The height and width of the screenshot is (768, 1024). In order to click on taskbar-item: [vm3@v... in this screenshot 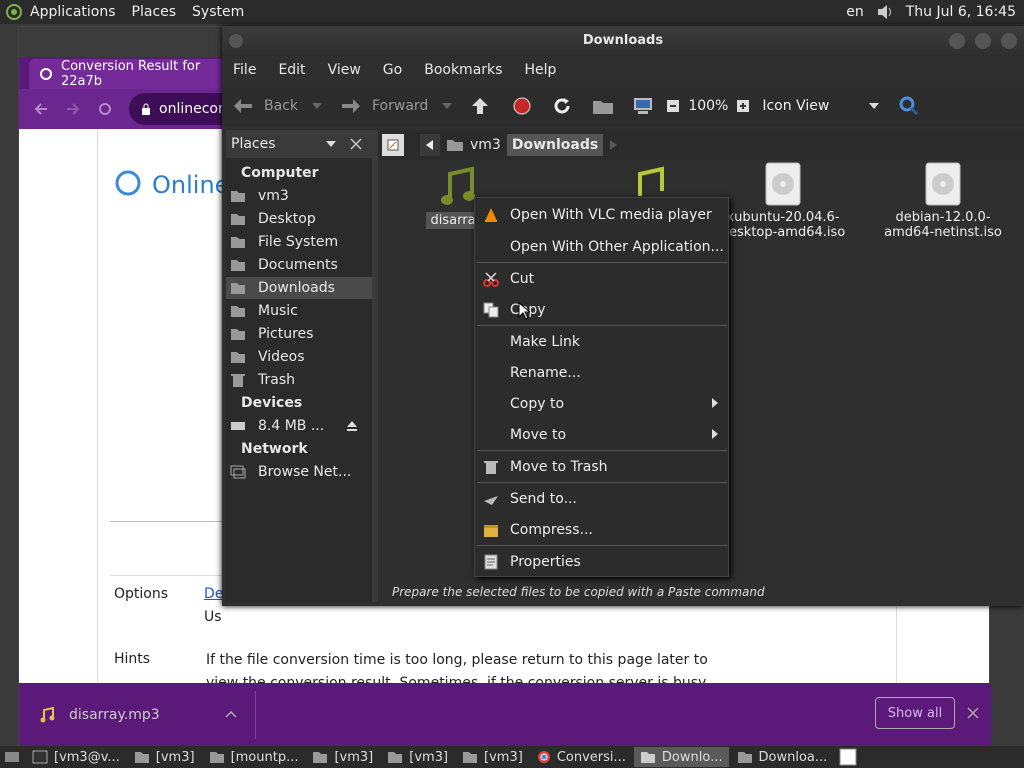, I will do `click(76, 757)`.